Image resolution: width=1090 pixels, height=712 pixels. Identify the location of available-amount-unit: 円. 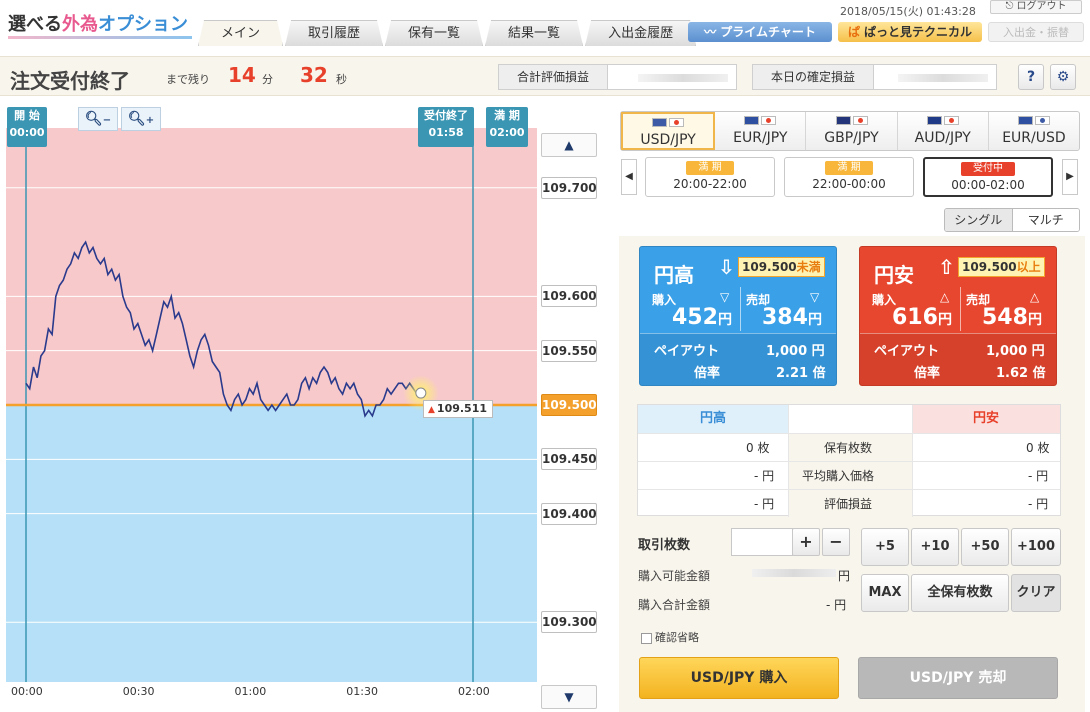
(844, 576).